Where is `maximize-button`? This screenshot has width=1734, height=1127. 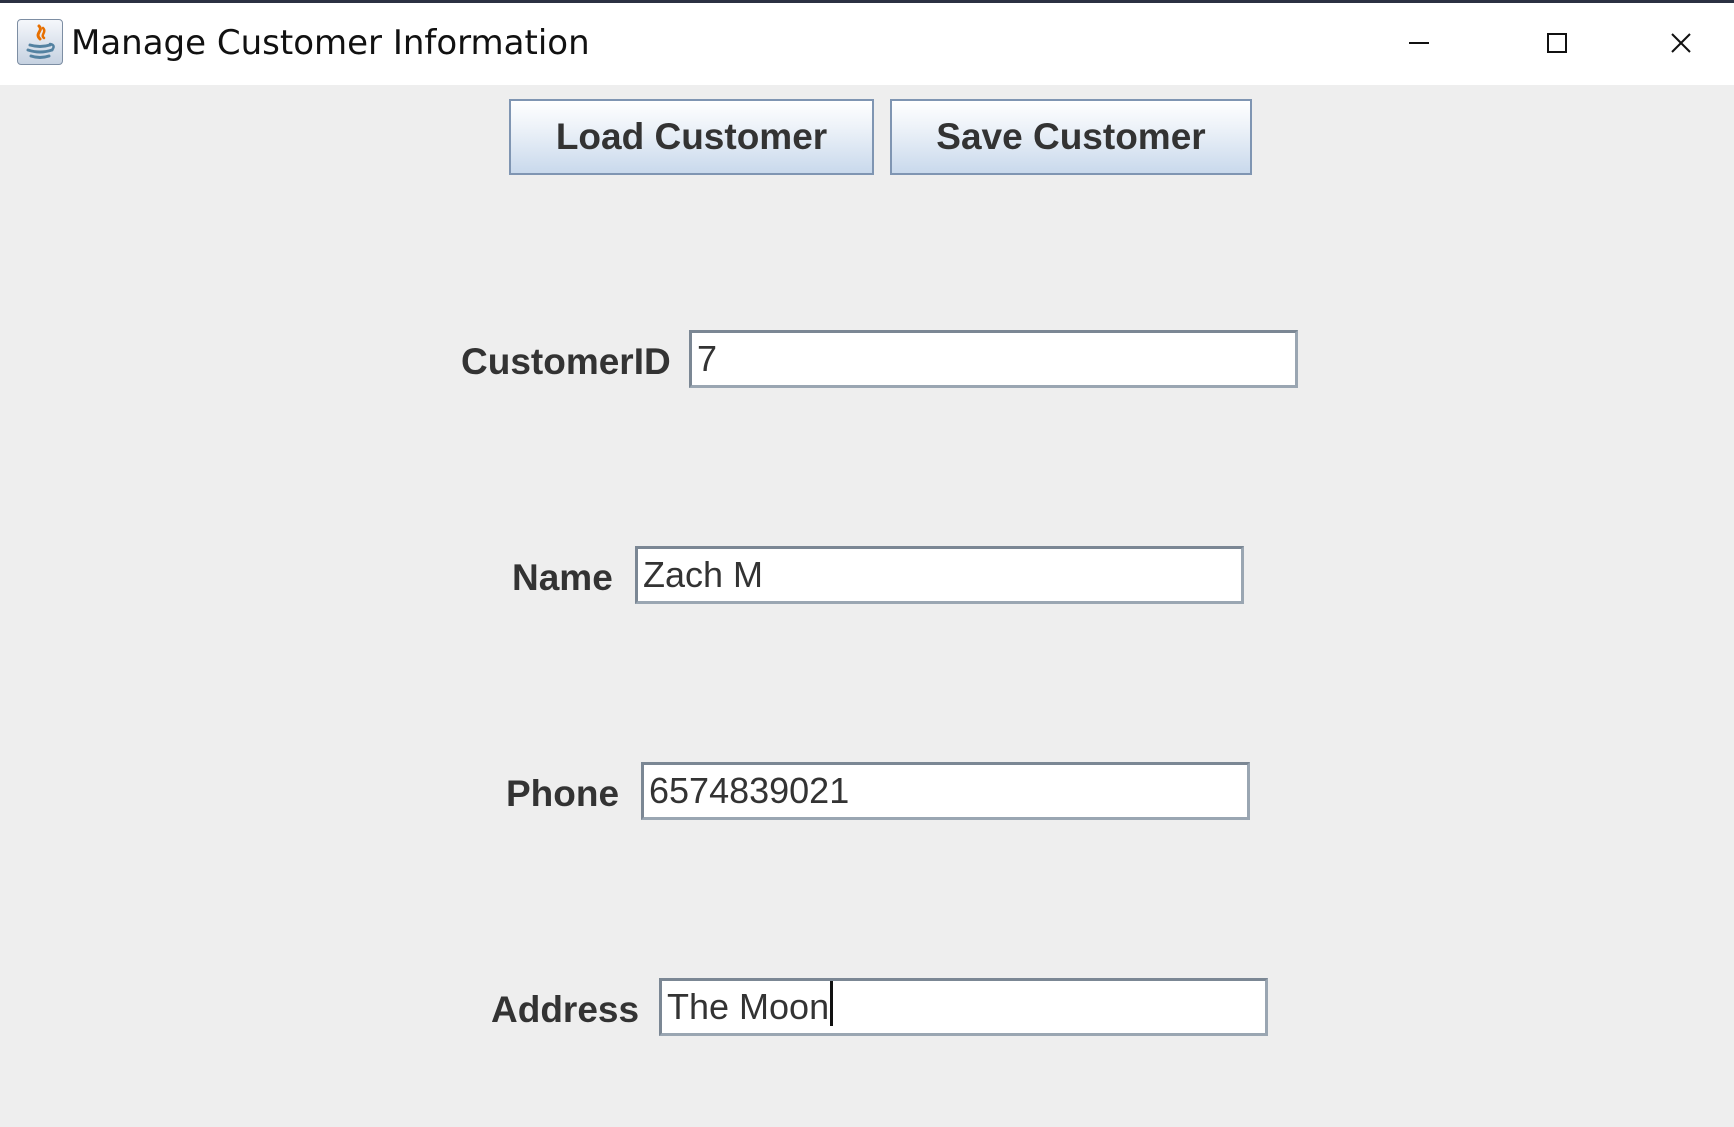 maximize-button is located at coordinates (1556, 44).